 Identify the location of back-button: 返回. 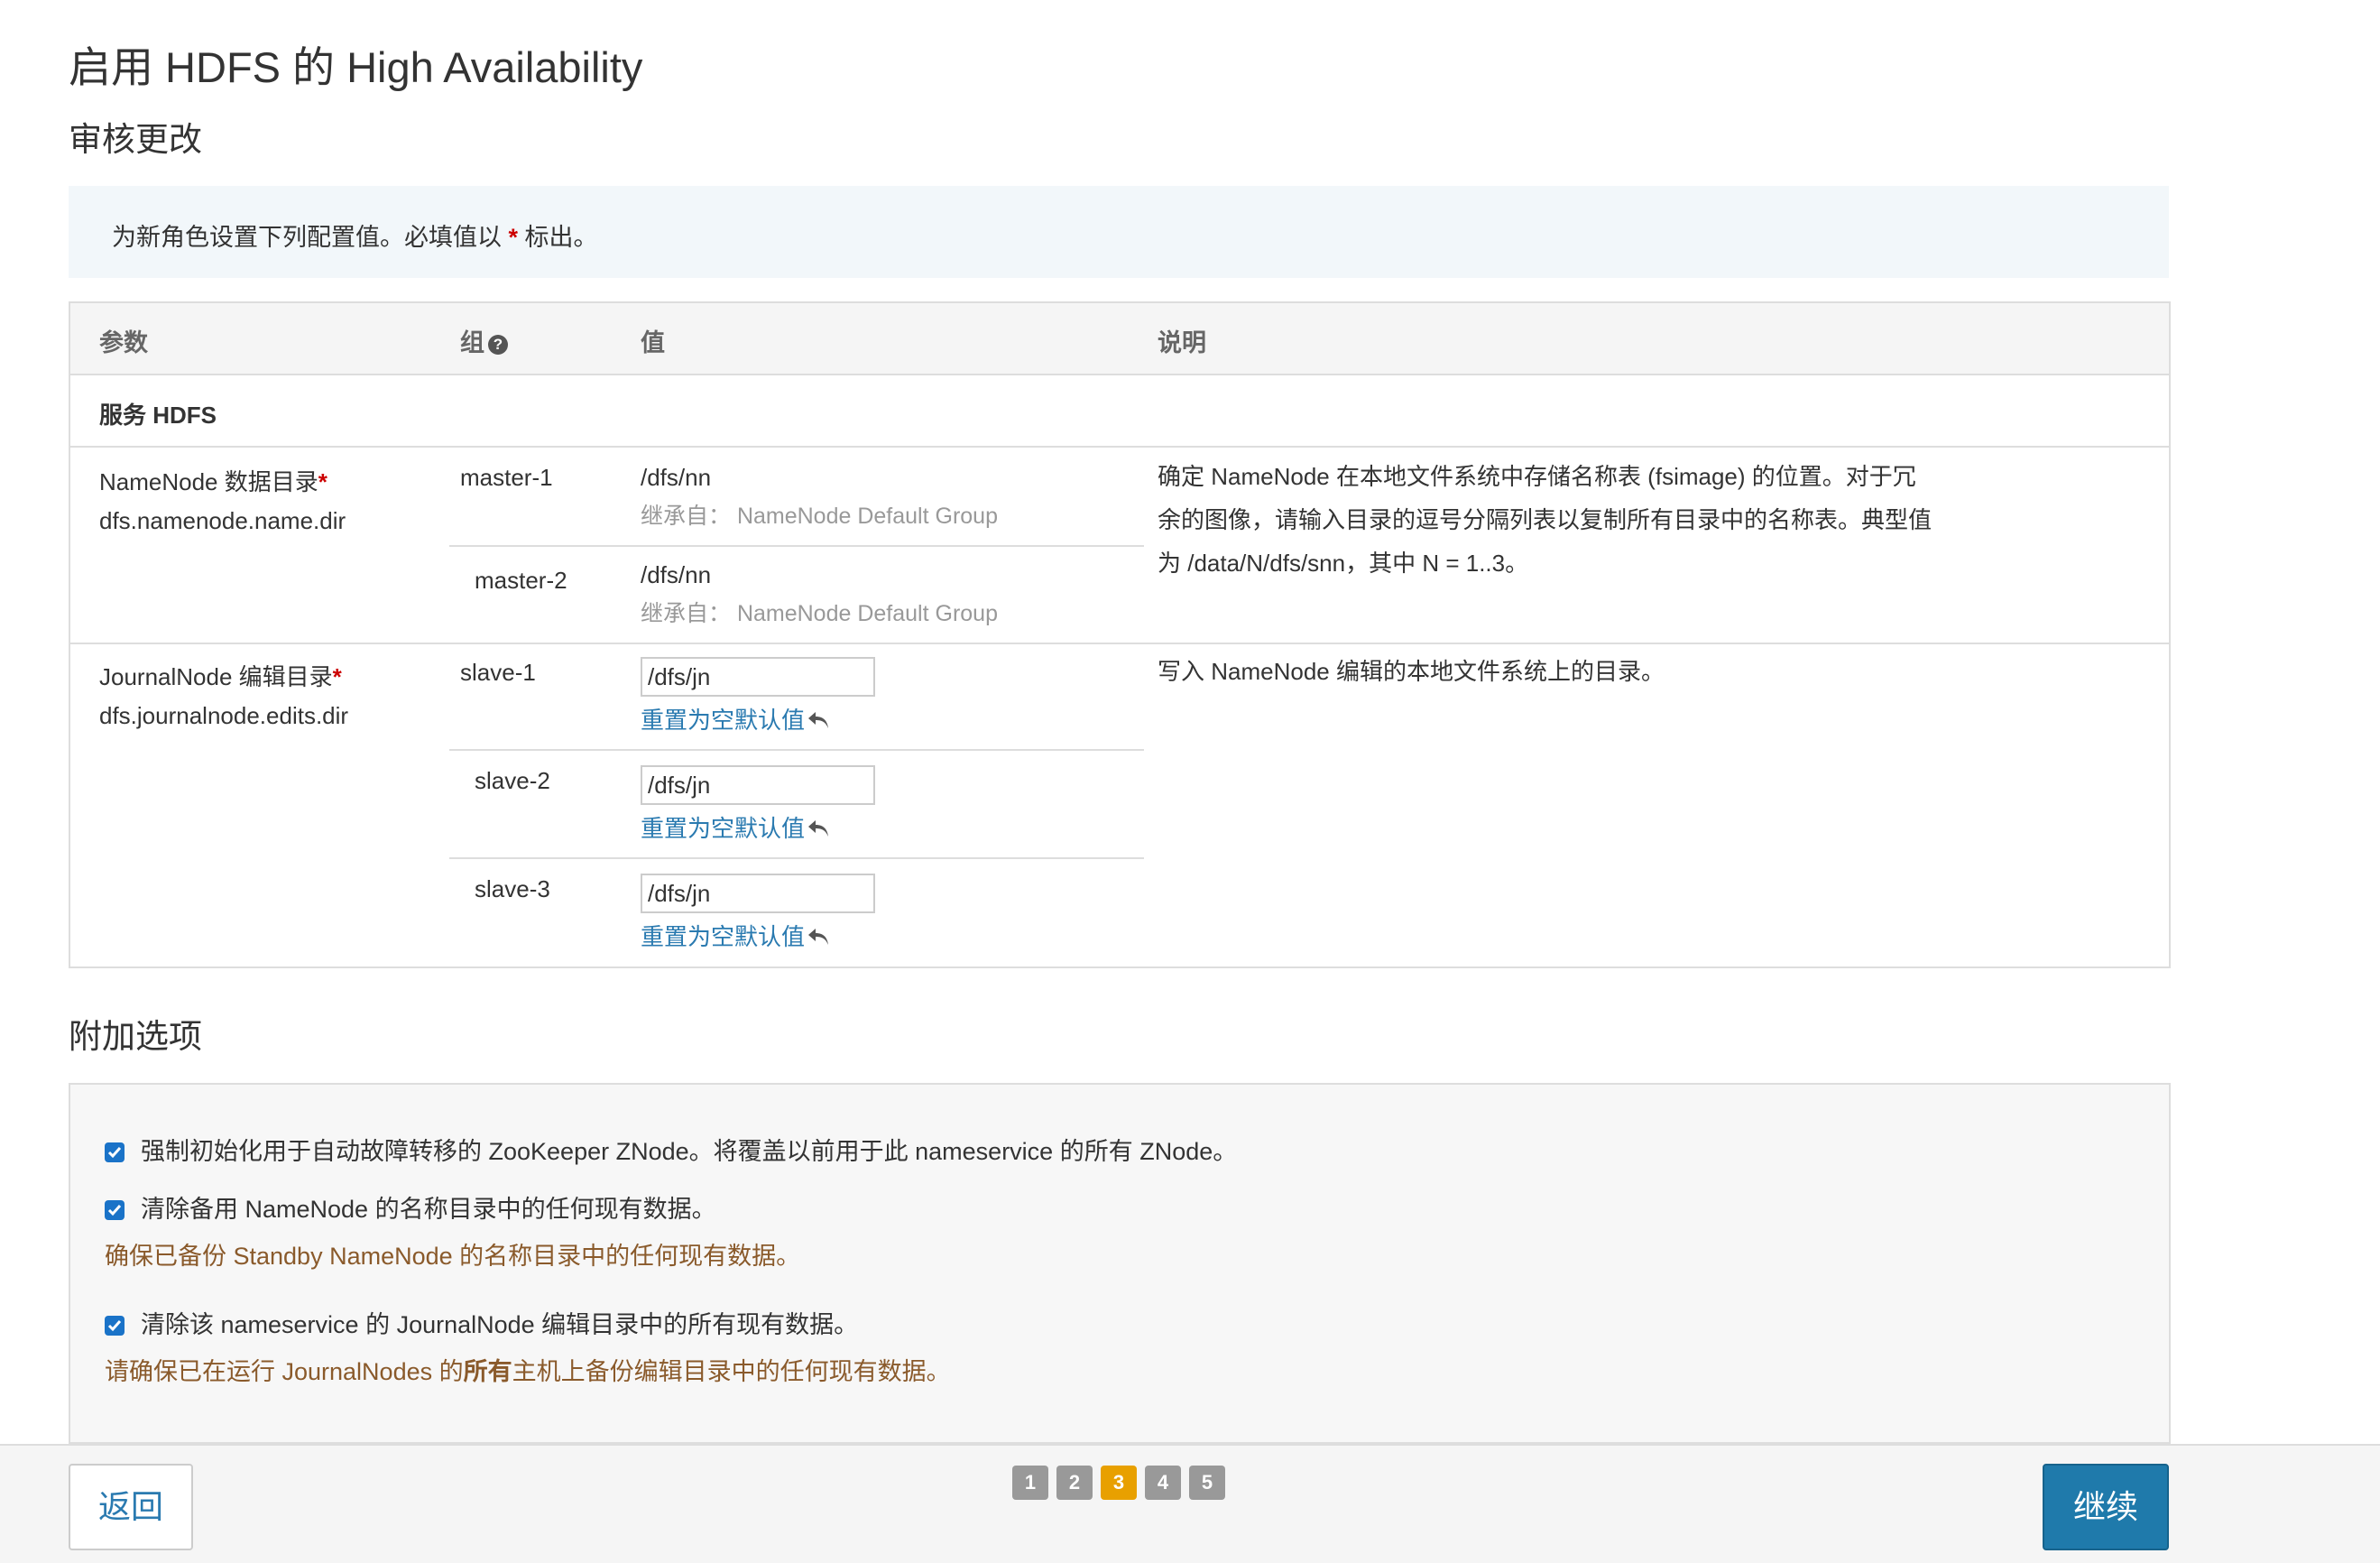
(131, 1507).